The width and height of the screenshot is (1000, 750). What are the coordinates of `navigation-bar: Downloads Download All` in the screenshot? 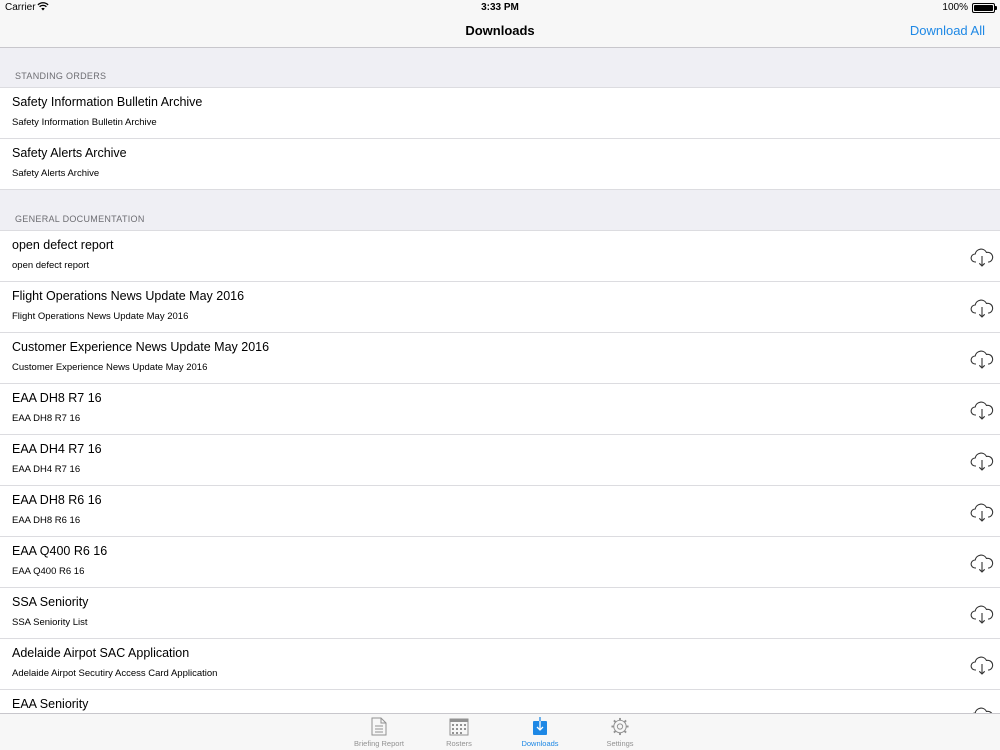 It's located at (500, 32).